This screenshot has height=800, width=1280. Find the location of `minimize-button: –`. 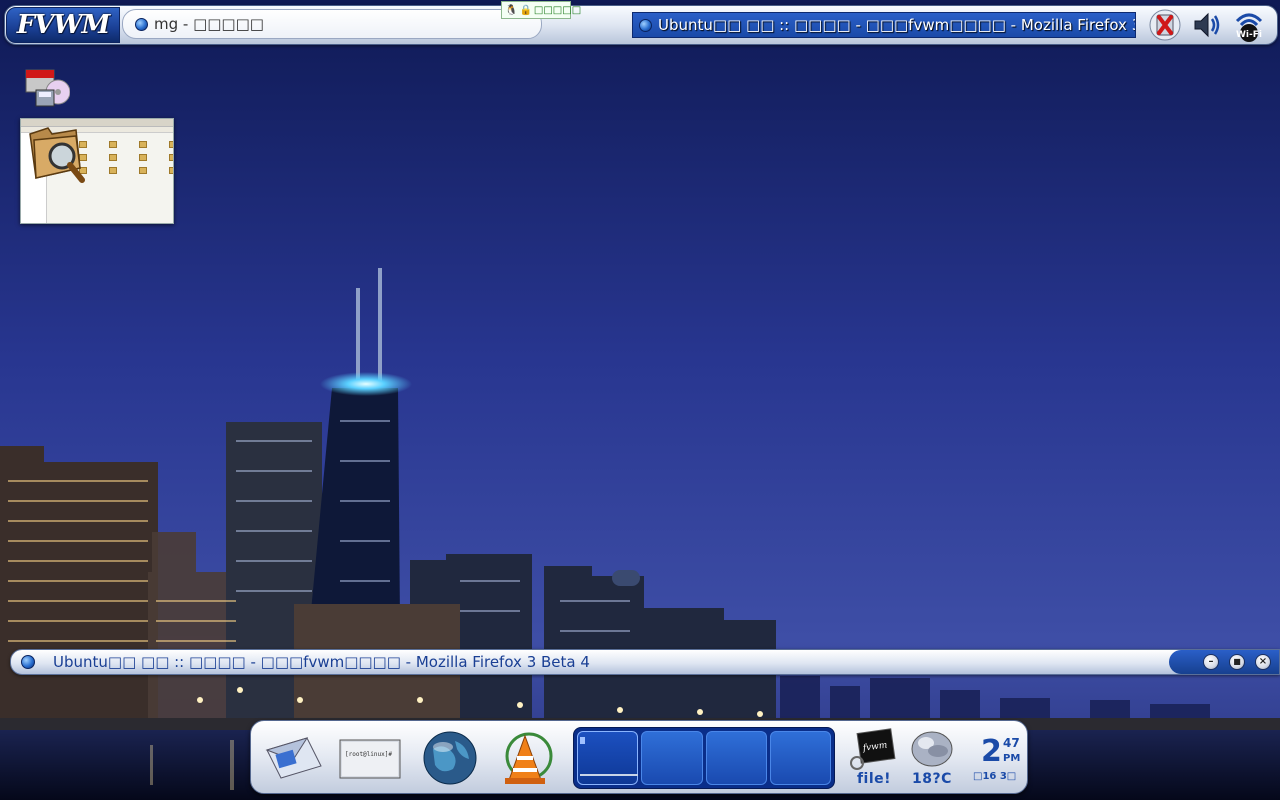

minimize-button: – is located at coordinates (1211, 662).